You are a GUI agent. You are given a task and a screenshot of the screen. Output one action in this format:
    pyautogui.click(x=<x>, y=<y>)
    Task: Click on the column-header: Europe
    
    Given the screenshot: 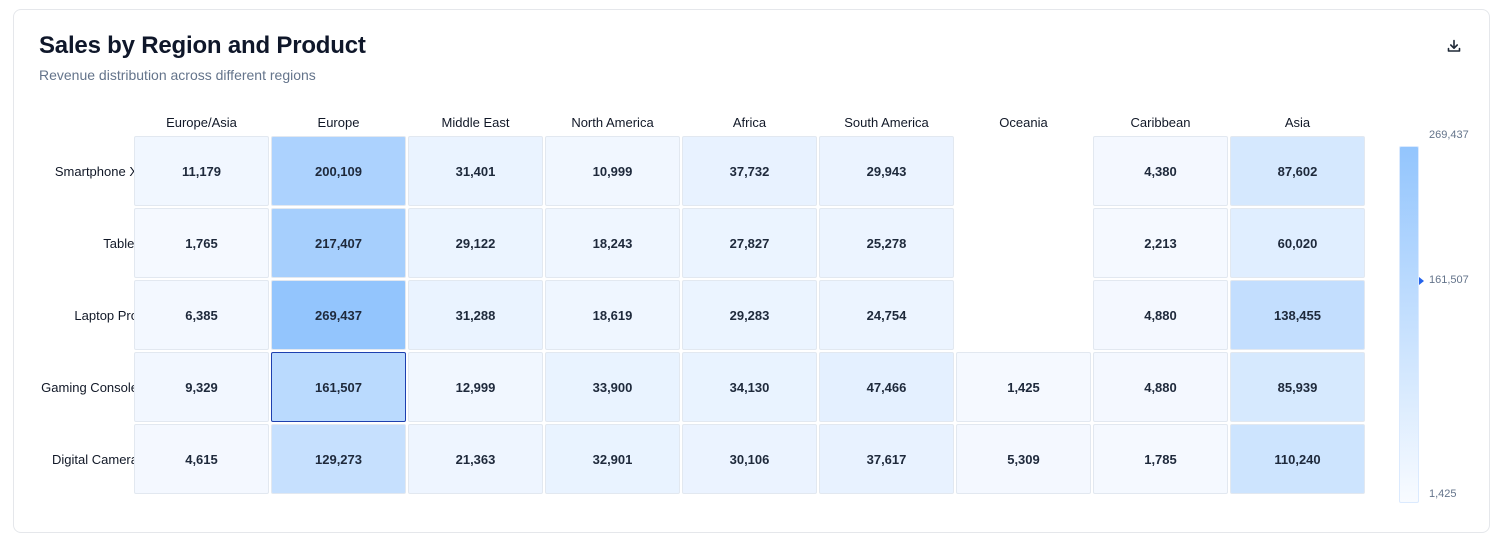 What is the action you would take?
    pyautogui.click(x=338, y=122)
    